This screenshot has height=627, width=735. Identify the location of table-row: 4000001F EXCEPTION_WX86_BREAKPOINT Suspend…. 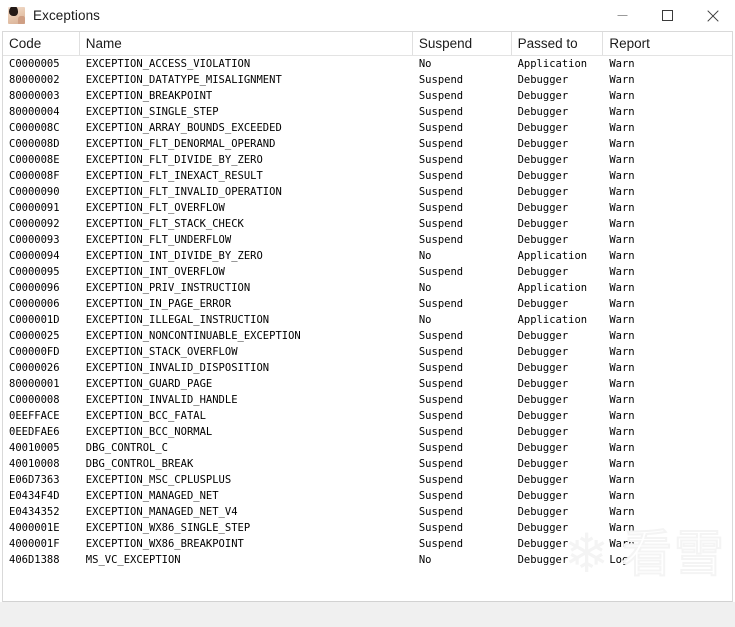
(367, 544).